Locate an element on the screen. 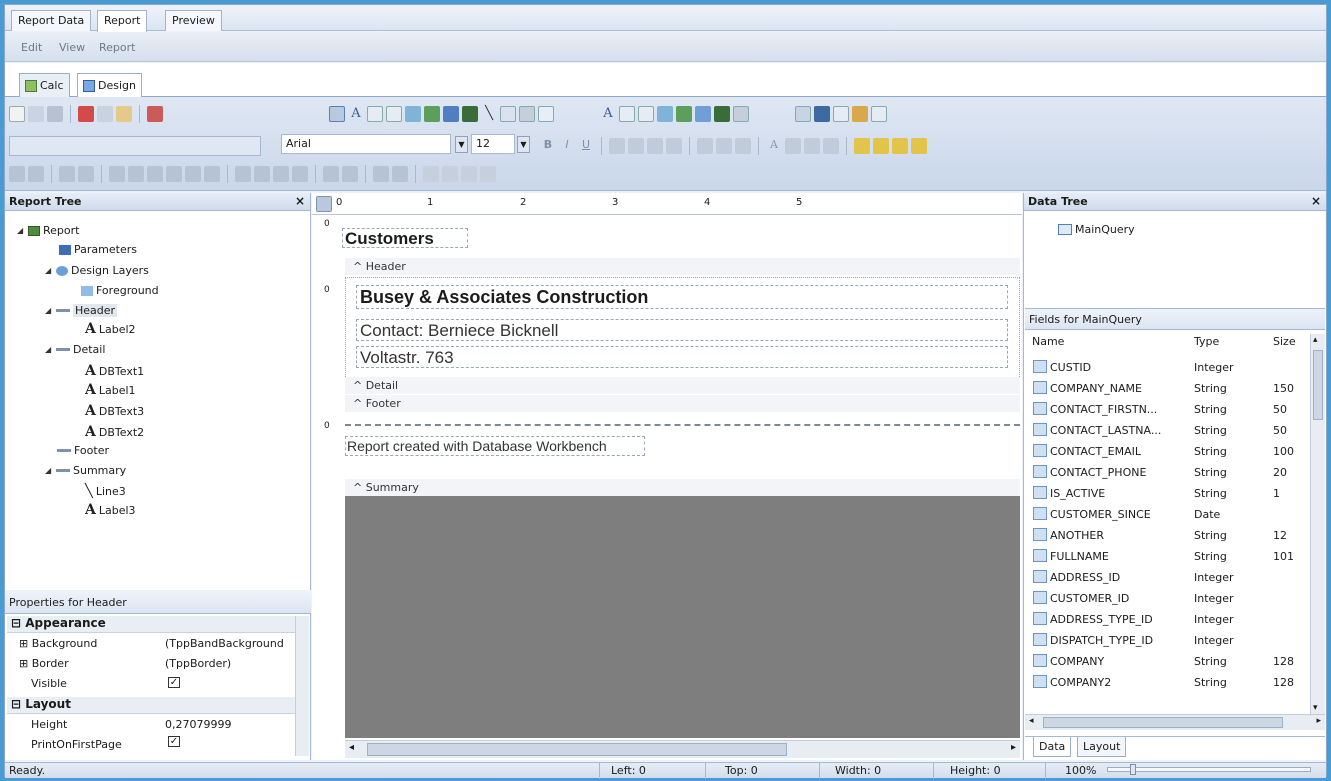  valign-top-icon is located at coordinates (705, 146).